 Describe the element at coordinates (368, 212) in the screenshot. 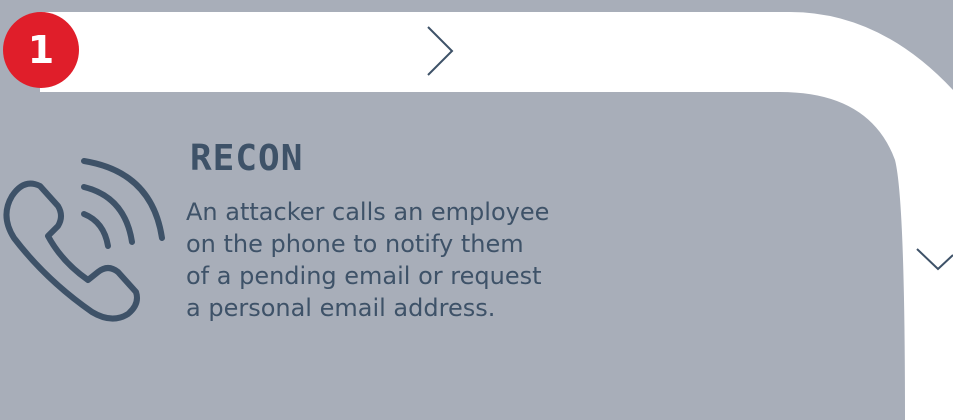

I see `description-line: An attacker calls an employee` at that location.